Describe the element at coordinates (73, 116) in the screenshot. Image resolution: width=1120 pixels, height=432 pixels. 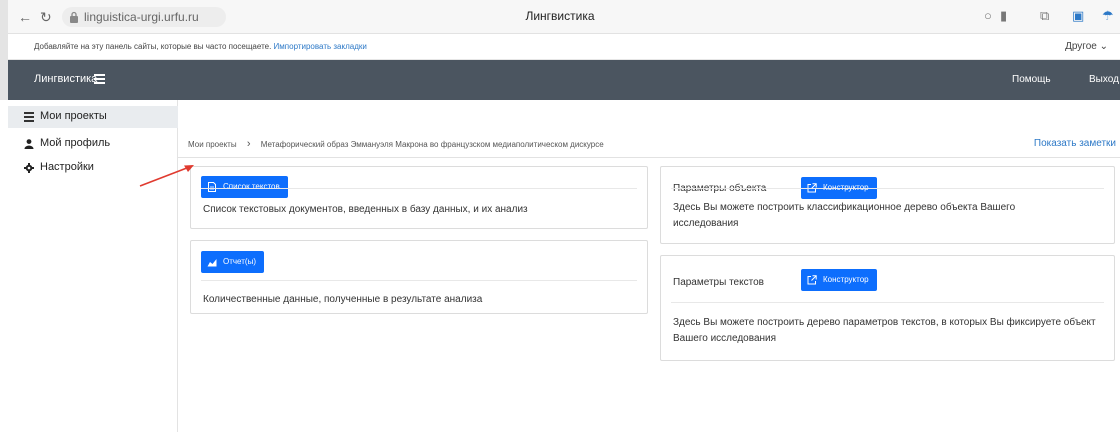
I see `sidebar-item-label: Мои проекты` at that location.